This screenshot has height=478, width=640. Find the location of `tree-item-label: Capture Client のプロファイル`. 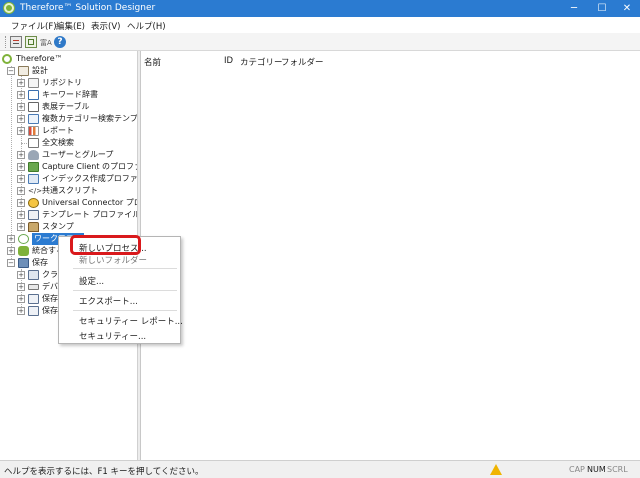

tree-item-label: Capture Client のプロファイル is located at coordinates (89, 166).